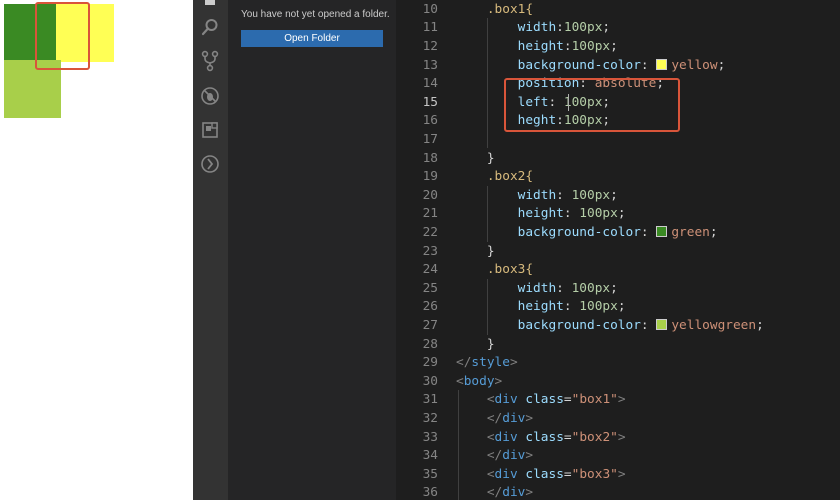 Image resolution: width=840 pixels, height=503 pixels. I want to click on code-line: 23 }, so click(618, 252).